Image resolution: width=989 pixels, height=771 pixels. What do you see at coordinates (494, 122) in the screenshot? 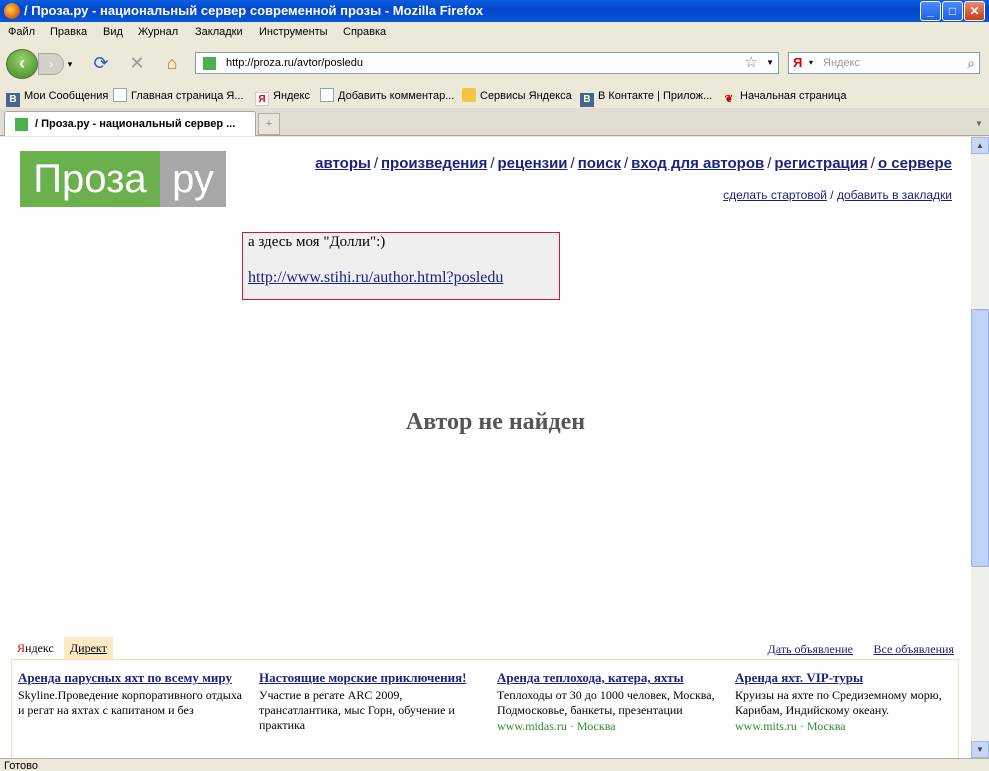
I see `tab-strip: / Проза.ру - национальный сервер ... + ▼` at bounding box center [494, 122].